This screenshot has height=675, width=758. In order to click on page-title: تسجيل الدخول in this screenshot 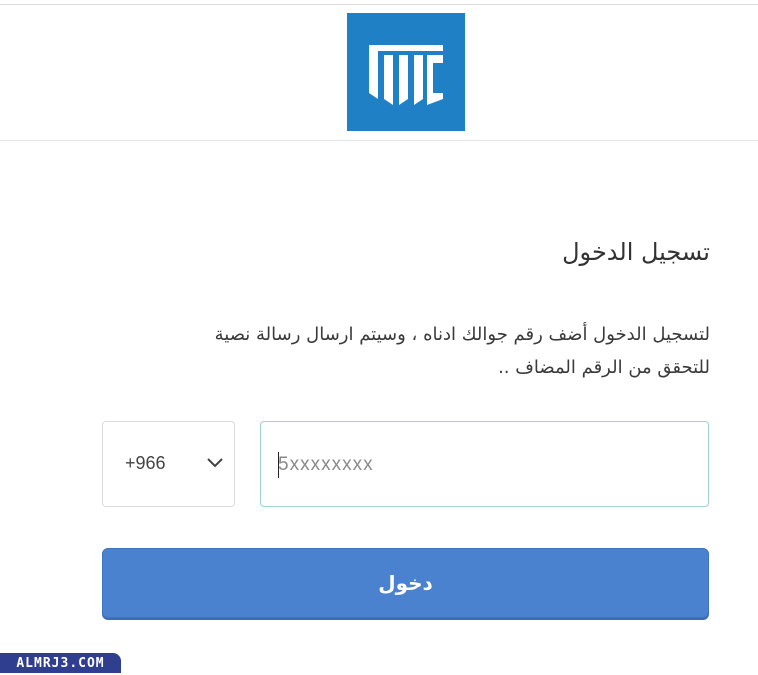, I will do `click(636, 252)`.